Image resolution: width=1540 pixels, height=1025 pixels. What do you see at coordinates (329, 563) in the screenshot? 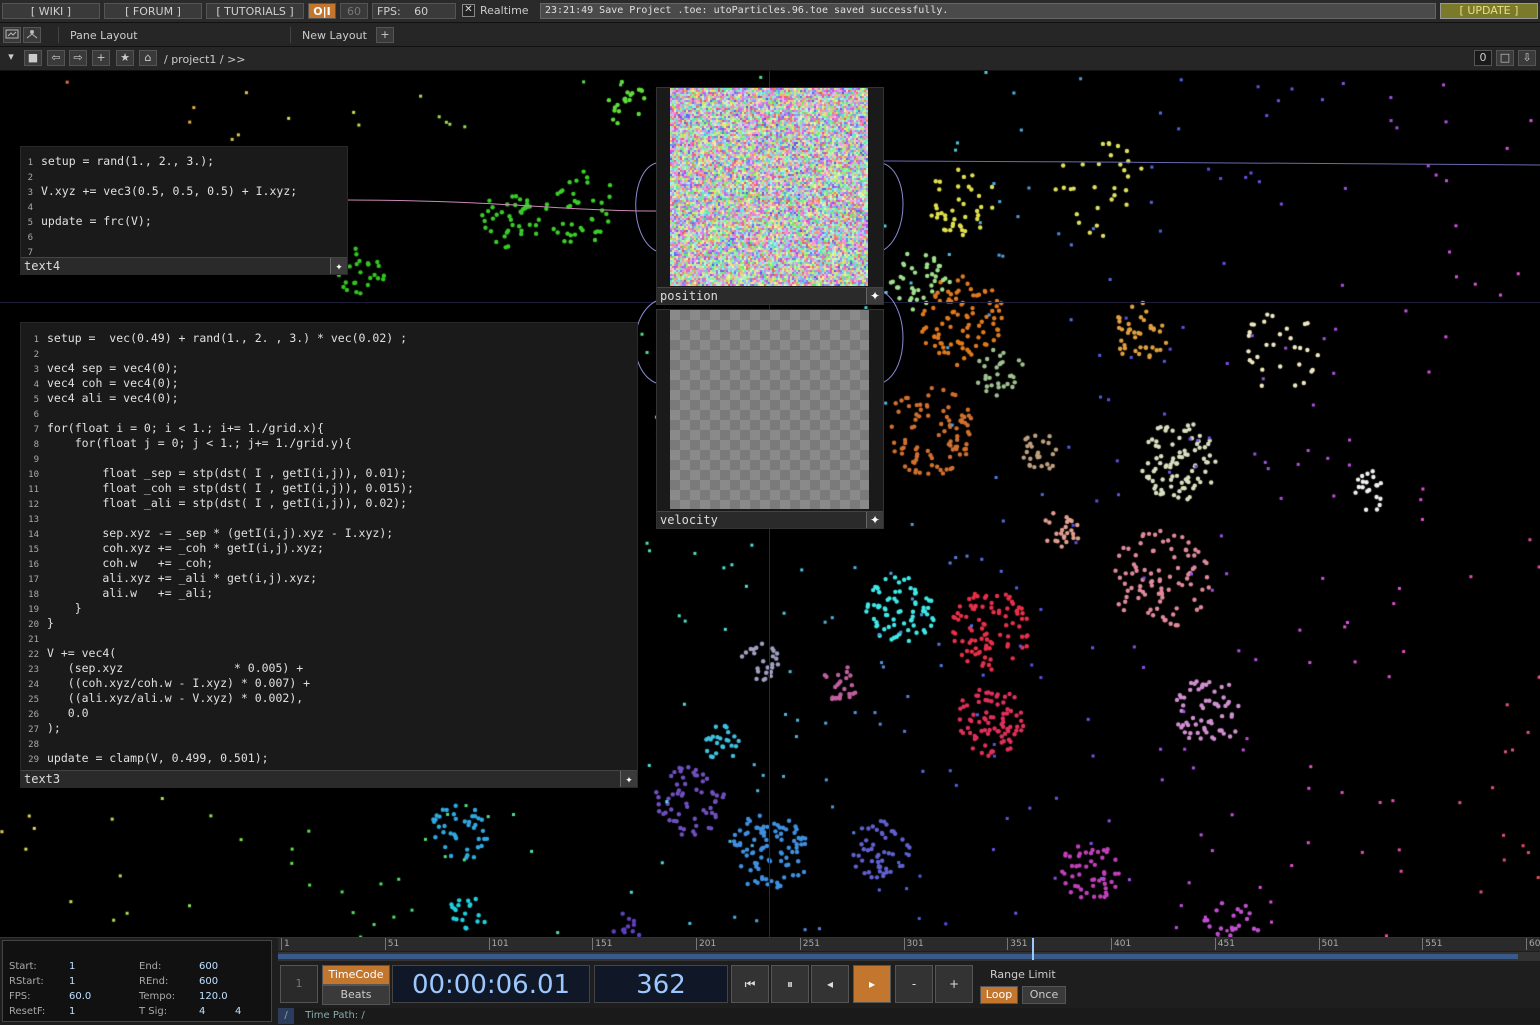
I see `code-line: 16 coh.w += _coh;` at bounding box center [329, 563].